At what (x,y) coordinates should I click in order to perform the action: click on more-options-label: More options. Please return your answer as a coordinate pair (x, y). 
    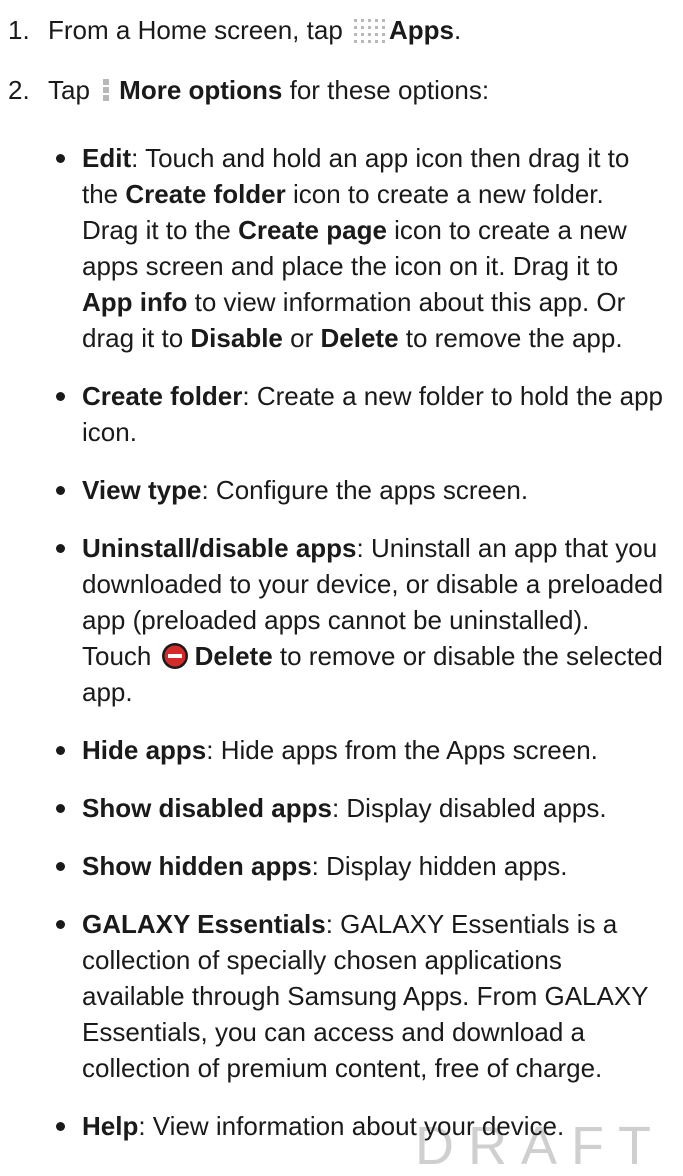
    Looking at the image, I should click on (201, 90).